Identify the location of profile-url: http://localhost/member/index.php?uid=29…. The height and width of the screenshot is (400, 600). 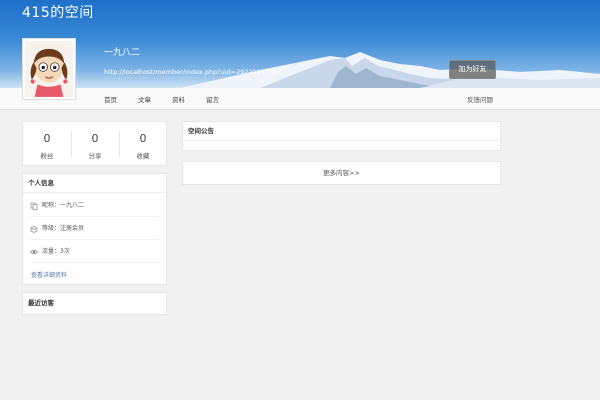
(190, 72).